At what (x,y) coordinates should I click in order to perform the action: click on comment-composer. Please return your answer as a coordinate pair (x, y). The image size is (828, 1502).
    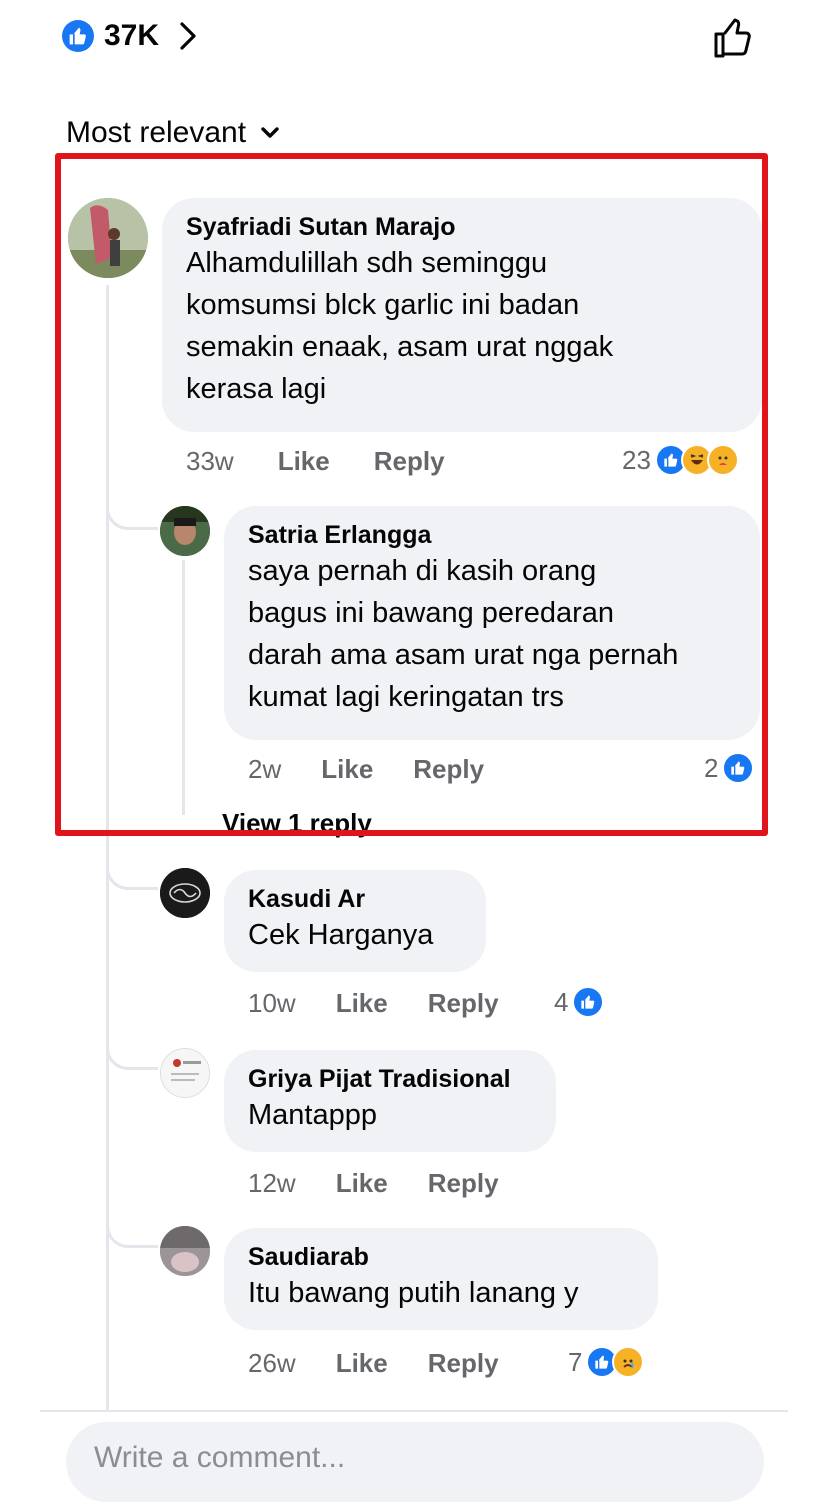
    Looking at the image, I should click on (415, 1462).